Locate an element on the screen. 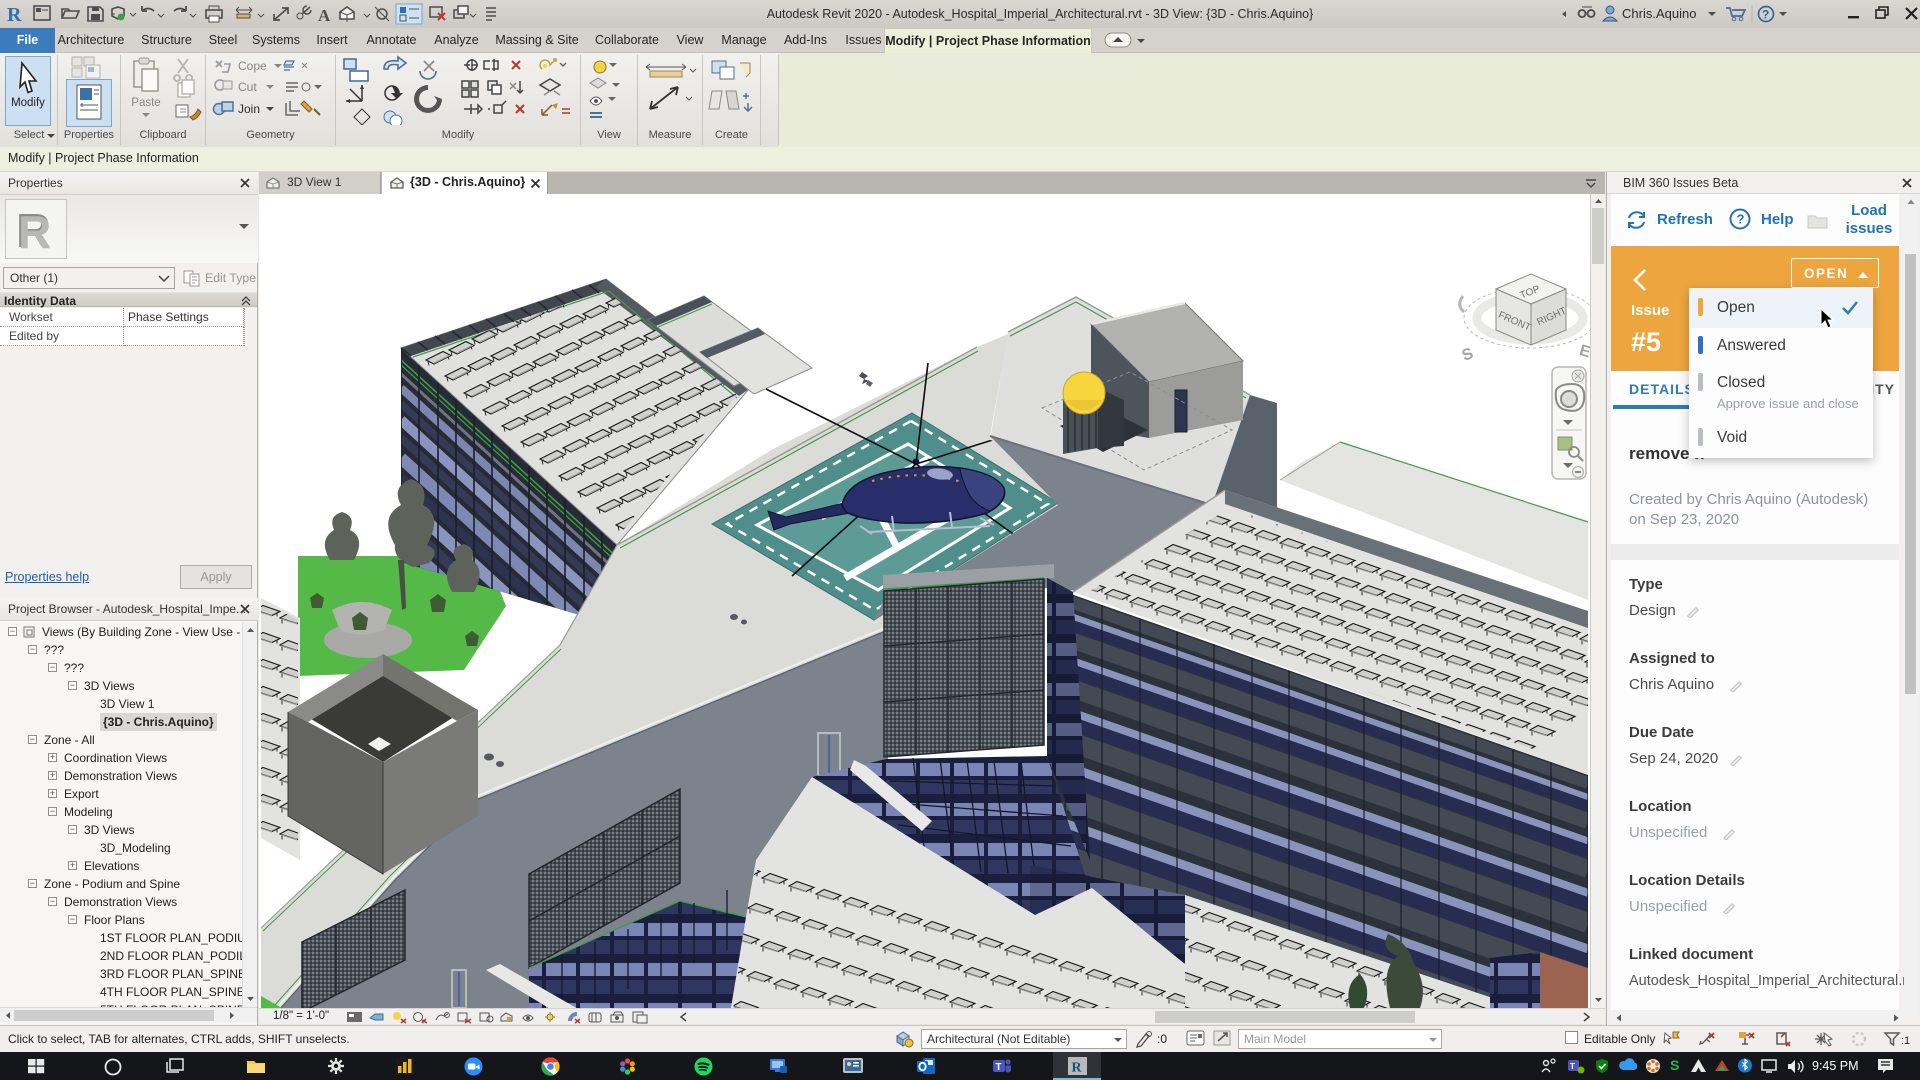 The height and width of the screenshot is (1080, 1920). svg-text: :1 is located at coordinates (1905, 1041).